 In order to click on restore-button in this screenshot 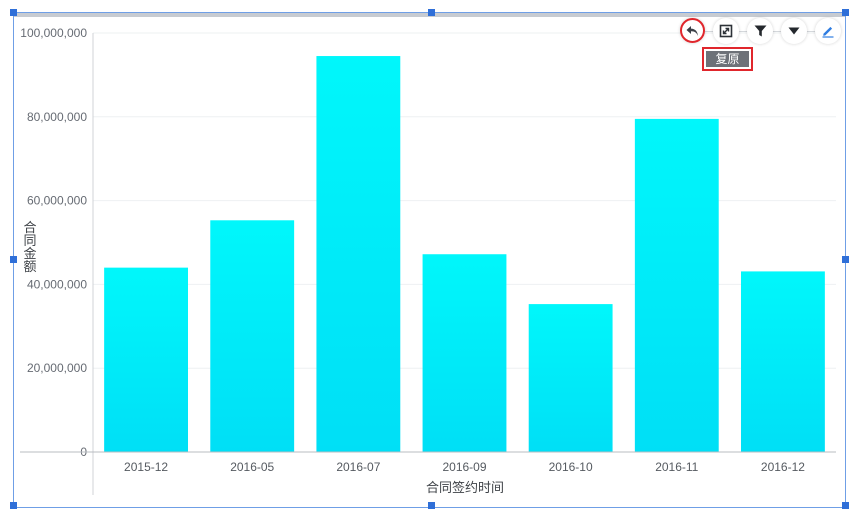, I will do `click(692, 30)`.